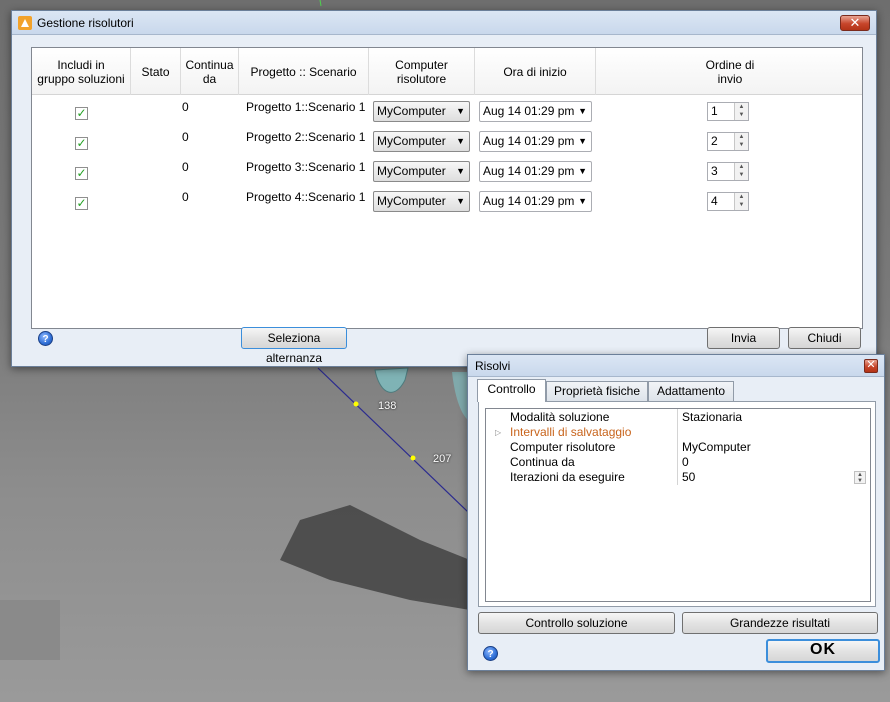  What do you see at coordinates (678, 447) in the screenshot?
I see `property-row: Computer risolutore MyComputer` at bounding box center [678, 447].